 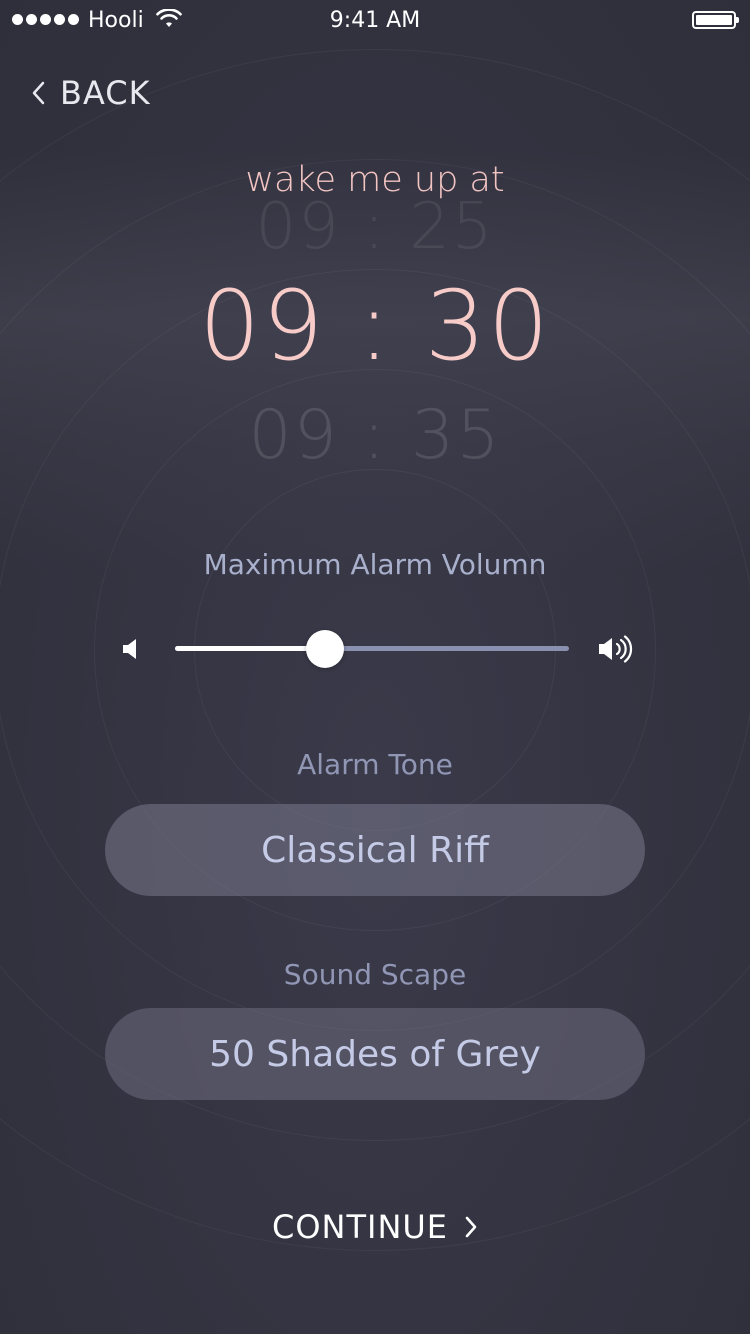 I want to click on time-option-selected: 09 : 30, so click(x=375, y=326).